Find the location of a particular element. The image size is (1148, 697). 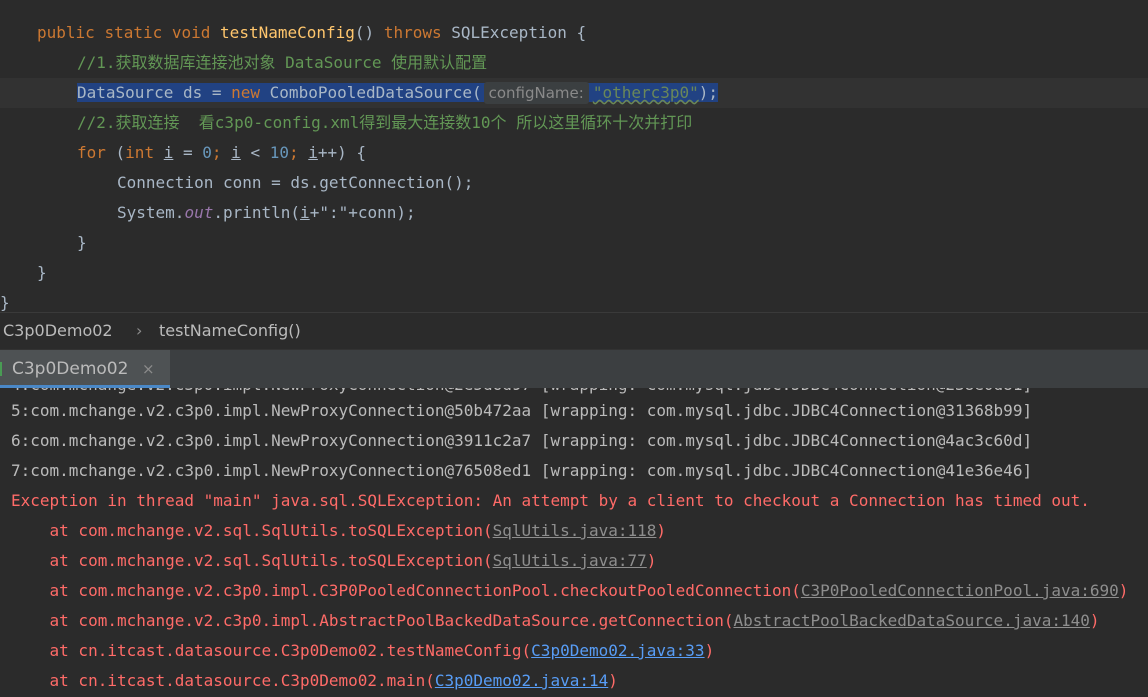

breadcrumb-method: testNameConfig() is located at coordinates (230, 331).